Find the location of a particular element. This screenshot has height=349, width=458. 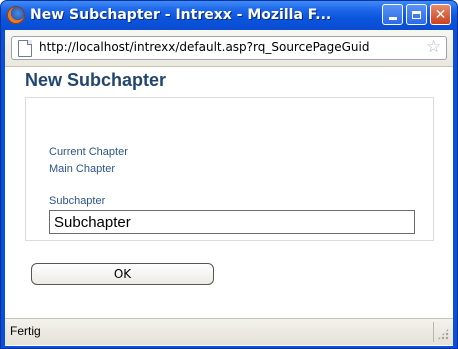

ok-button: OK is located at coordinates (122, 274).